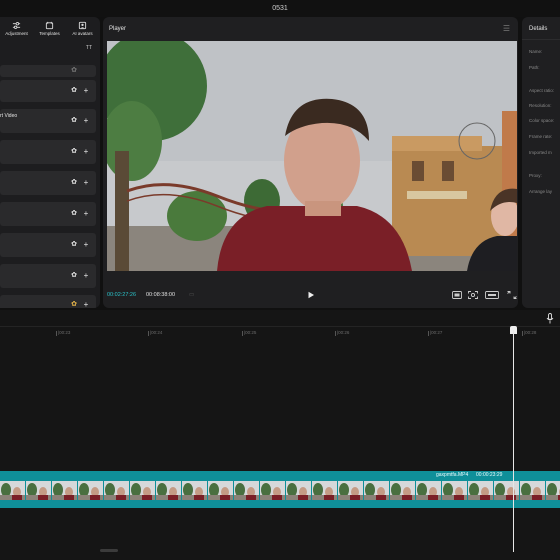 Image resolution: width=560 pixels, height=560 pixels. Describe the element at coordinates (452, 475) in the screenshot. I see `clip-name: gaxpmtfa.MP4` at that location.